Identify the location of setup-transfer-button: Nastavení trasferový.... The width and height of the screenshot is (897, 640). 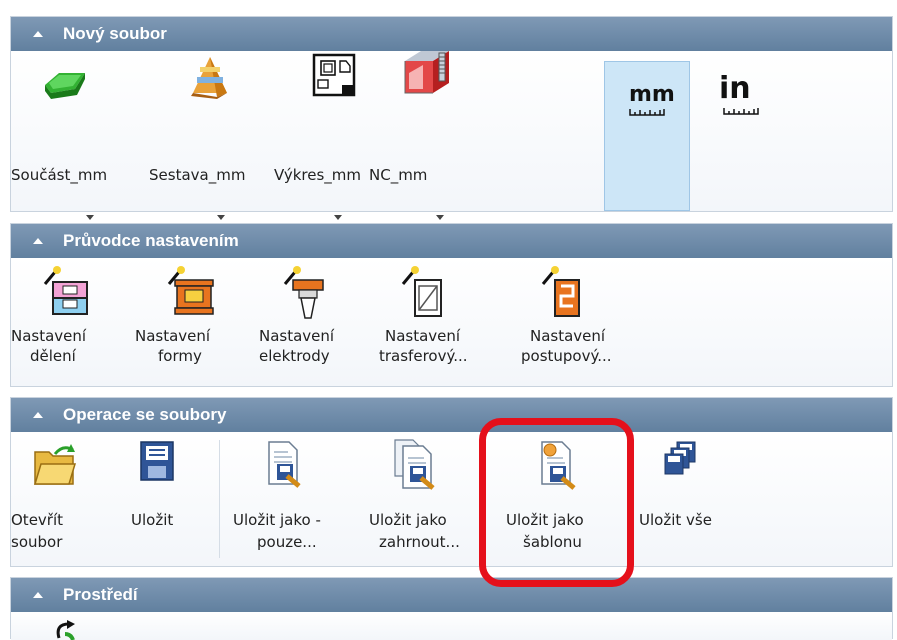
(426, 322).